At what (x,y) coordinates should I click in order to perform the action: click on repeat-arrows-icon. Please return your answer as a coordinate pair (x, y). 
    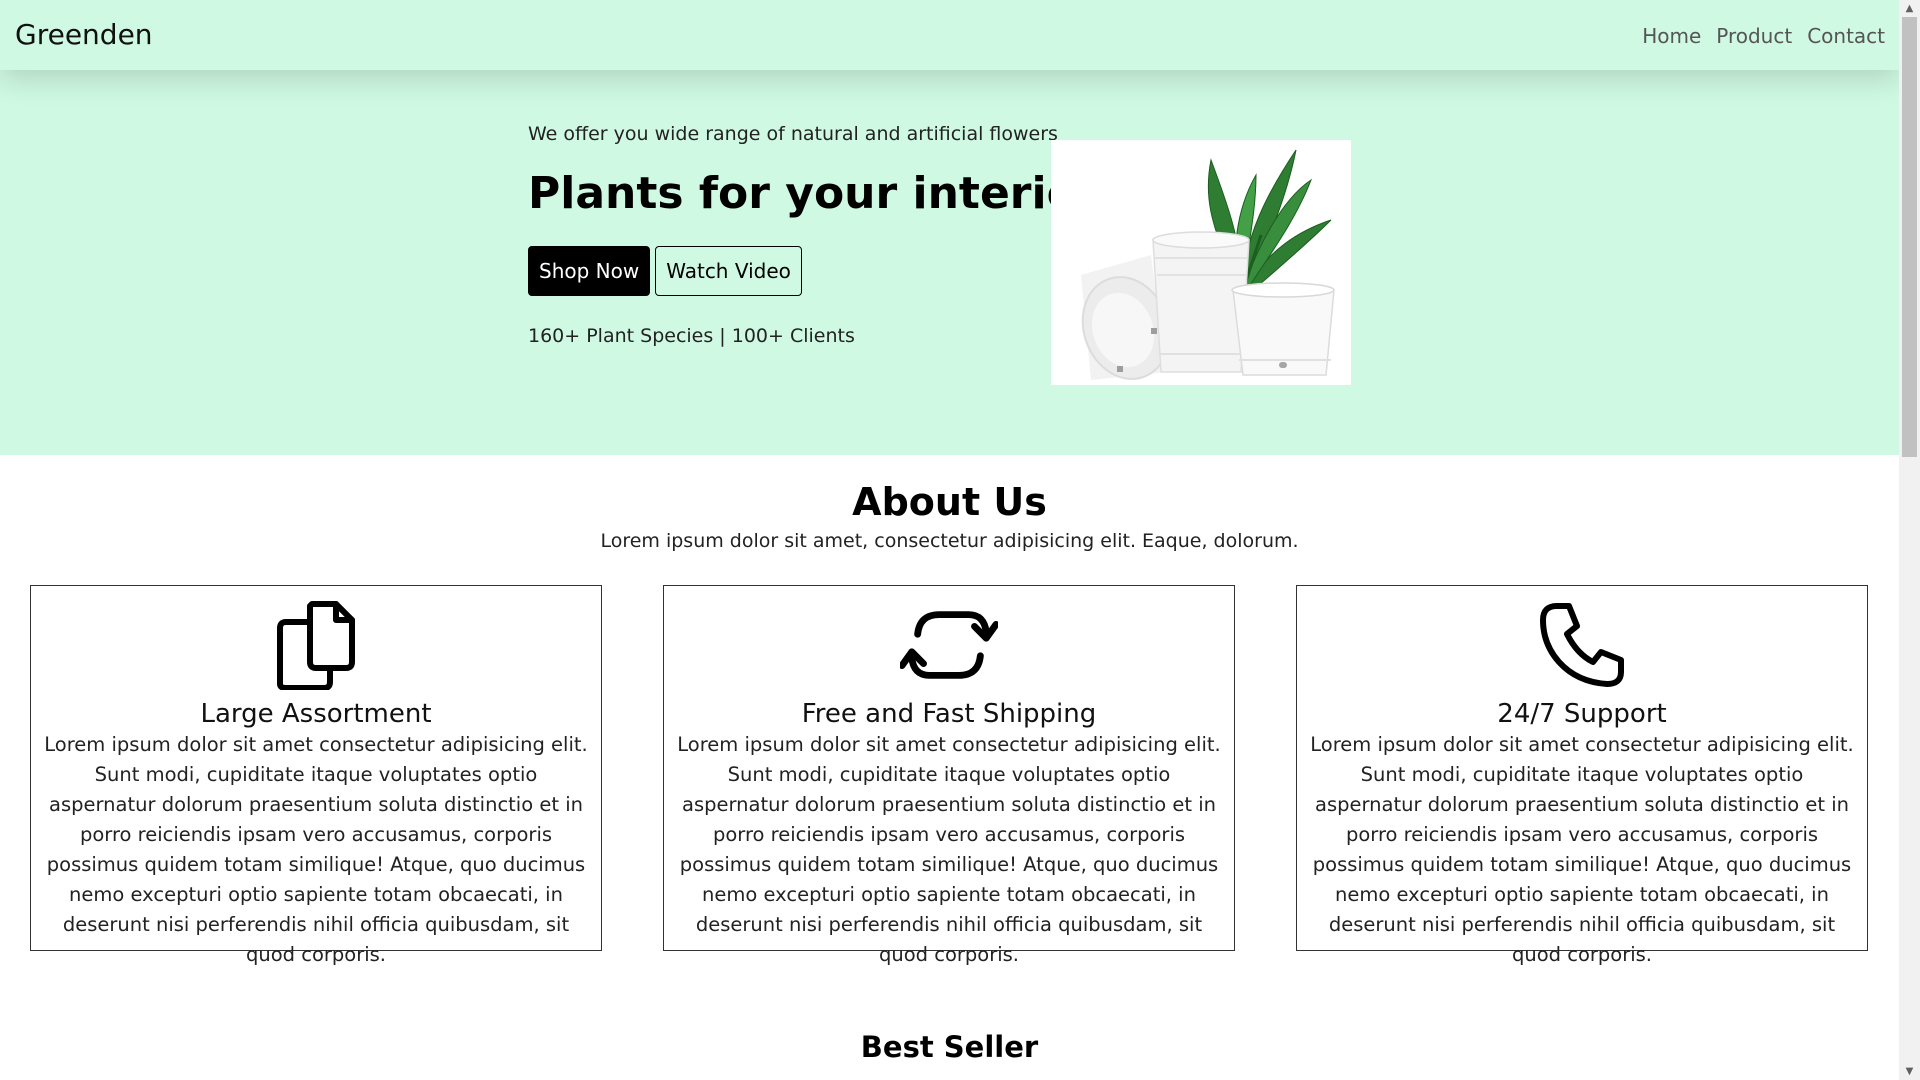
    Looking at the image, I should click on (949, 645).